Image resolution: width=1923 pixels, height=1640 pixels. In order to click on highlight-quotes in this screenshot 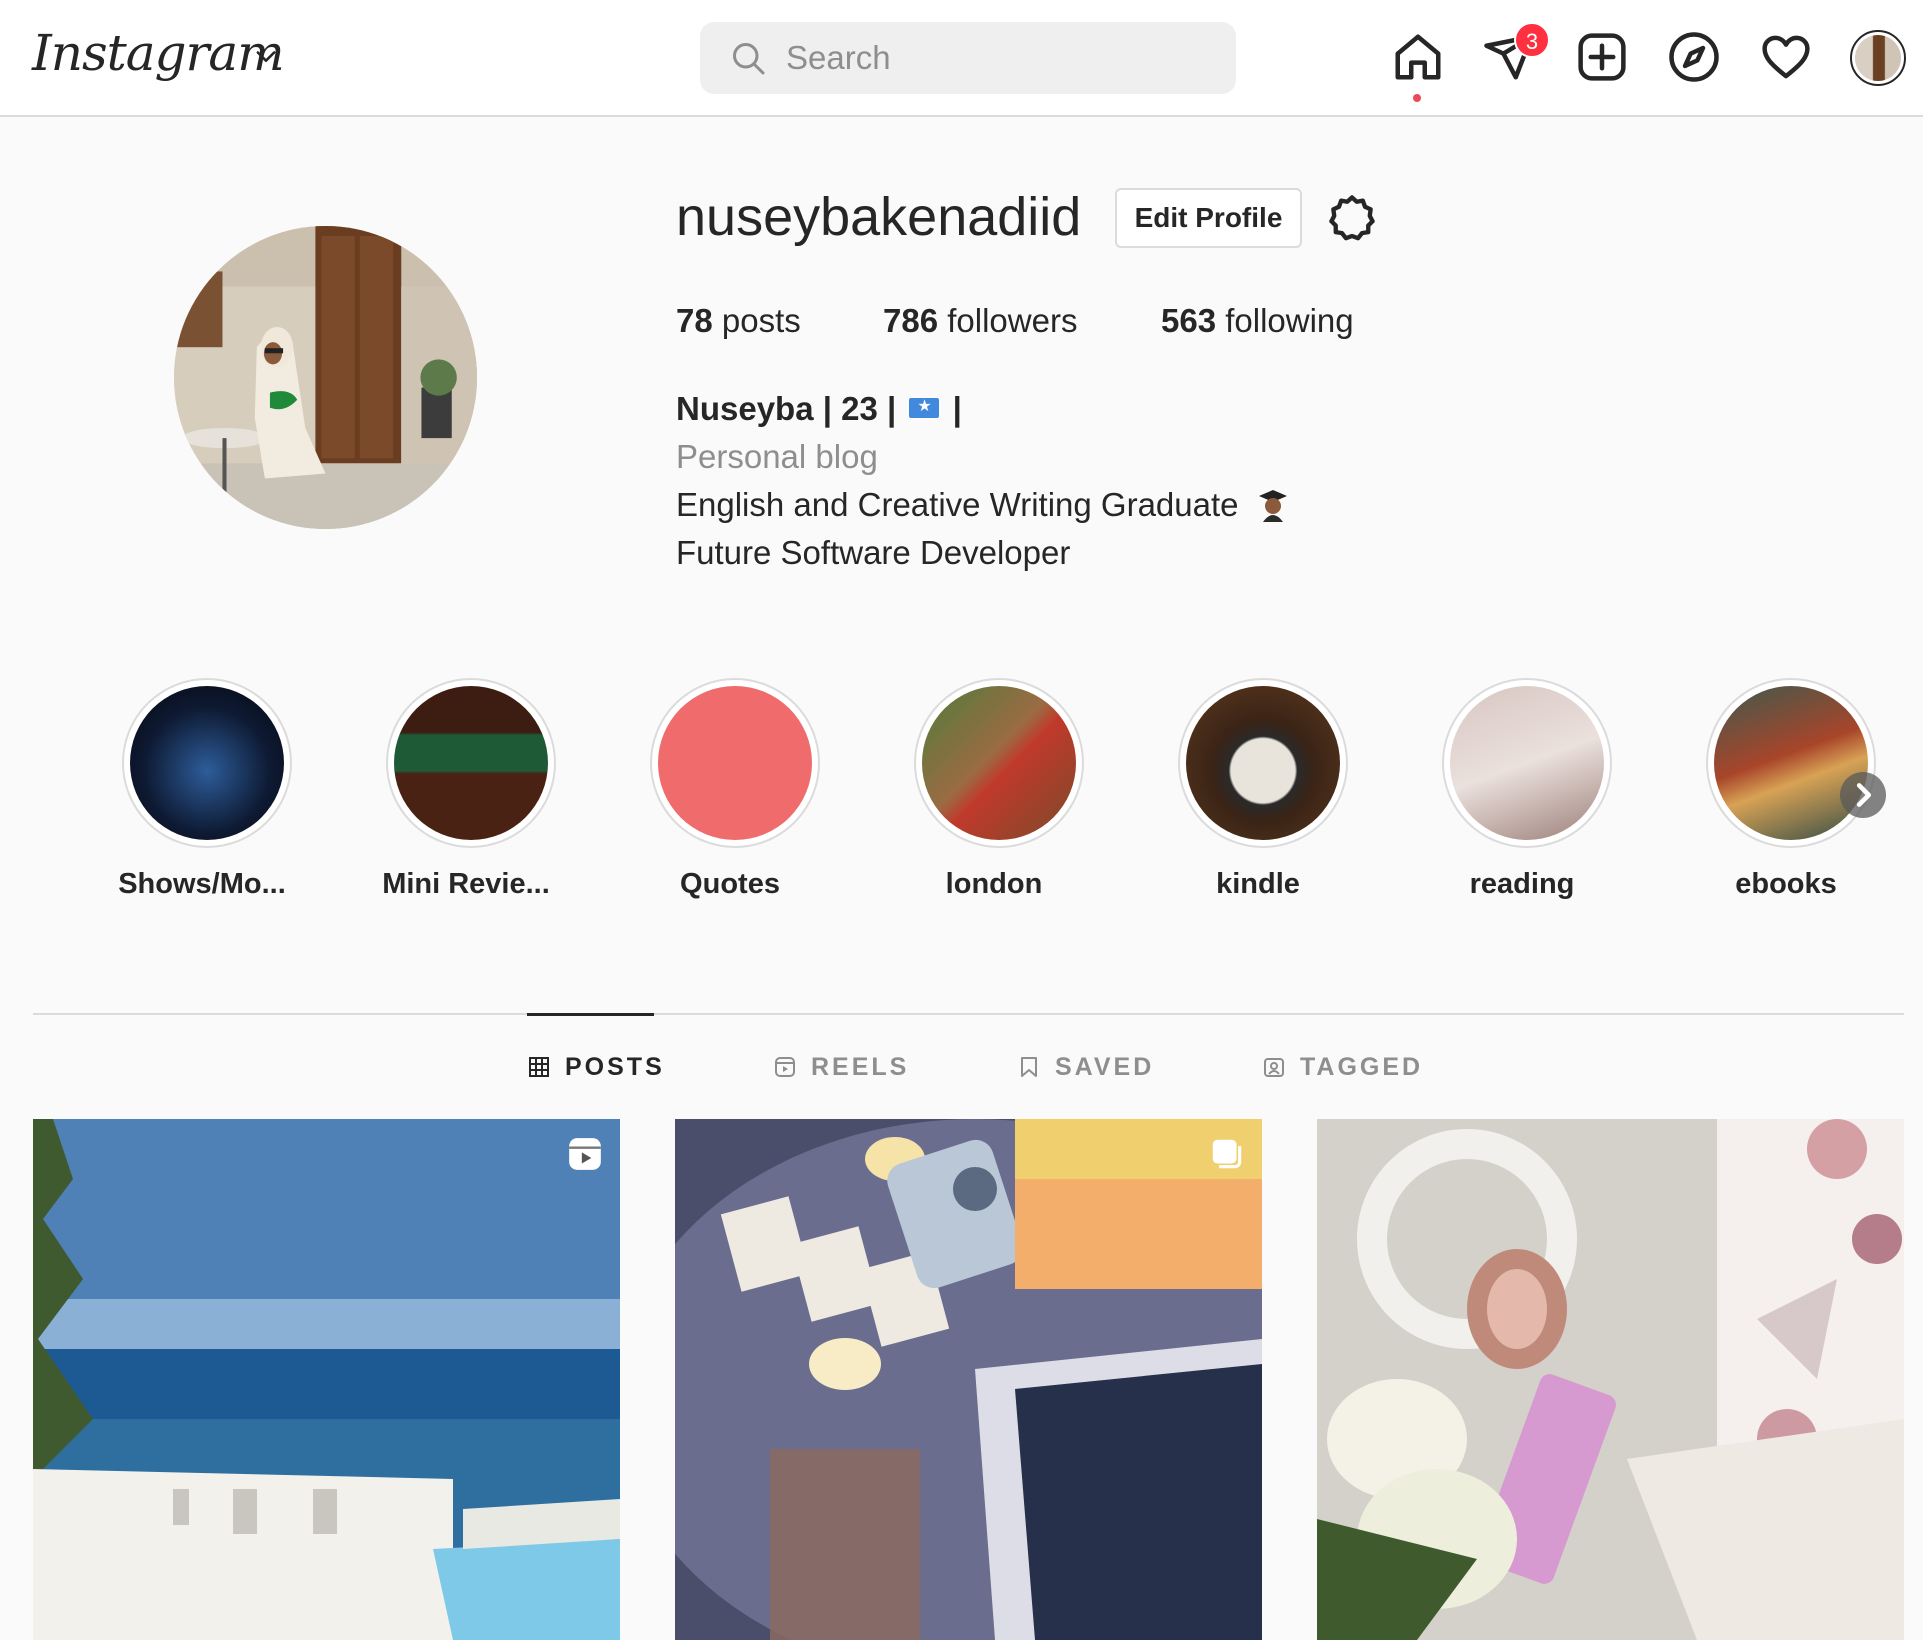, I will do `click(735, 763)`.